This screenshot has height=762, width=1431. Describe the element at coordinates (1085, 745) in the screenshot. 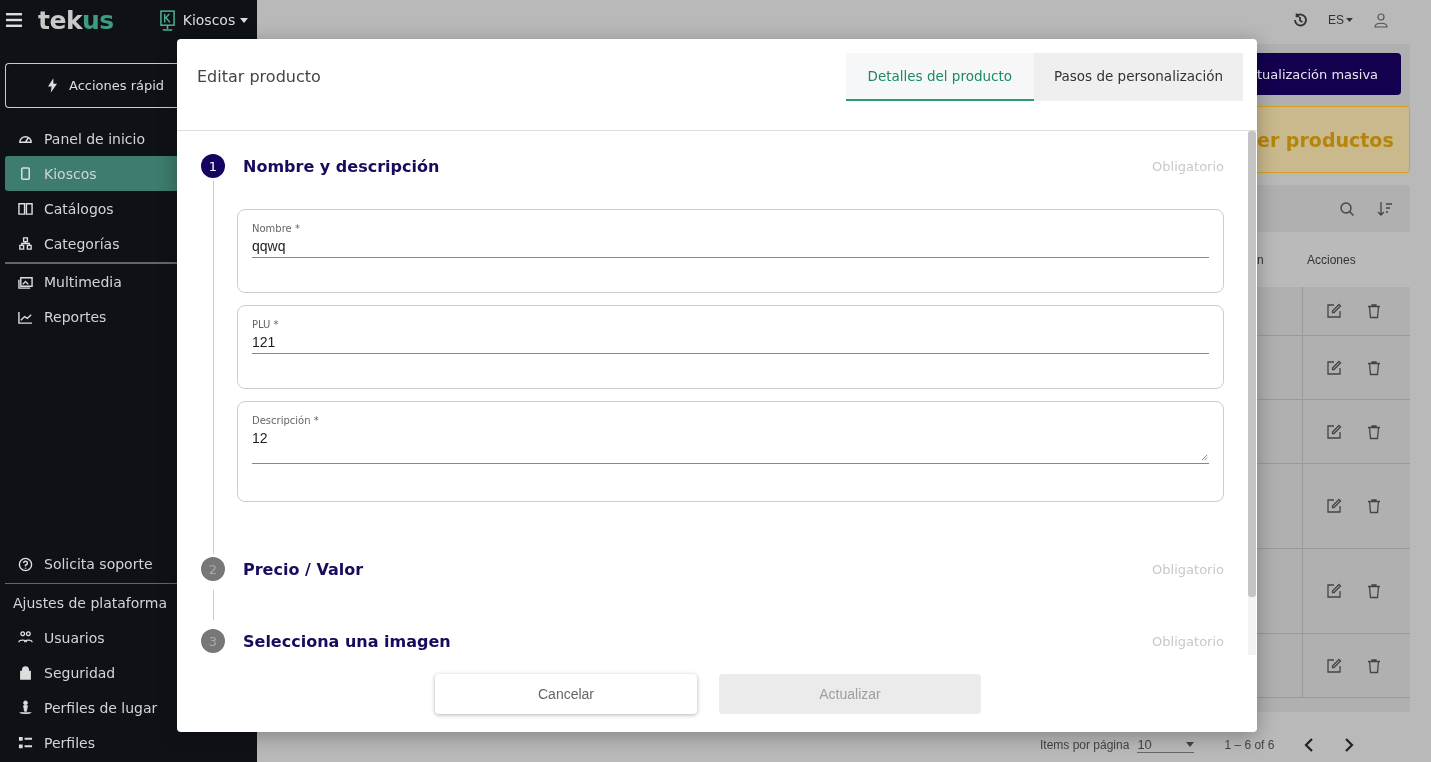

I see `items-per-page-label: Items por página` at that location.